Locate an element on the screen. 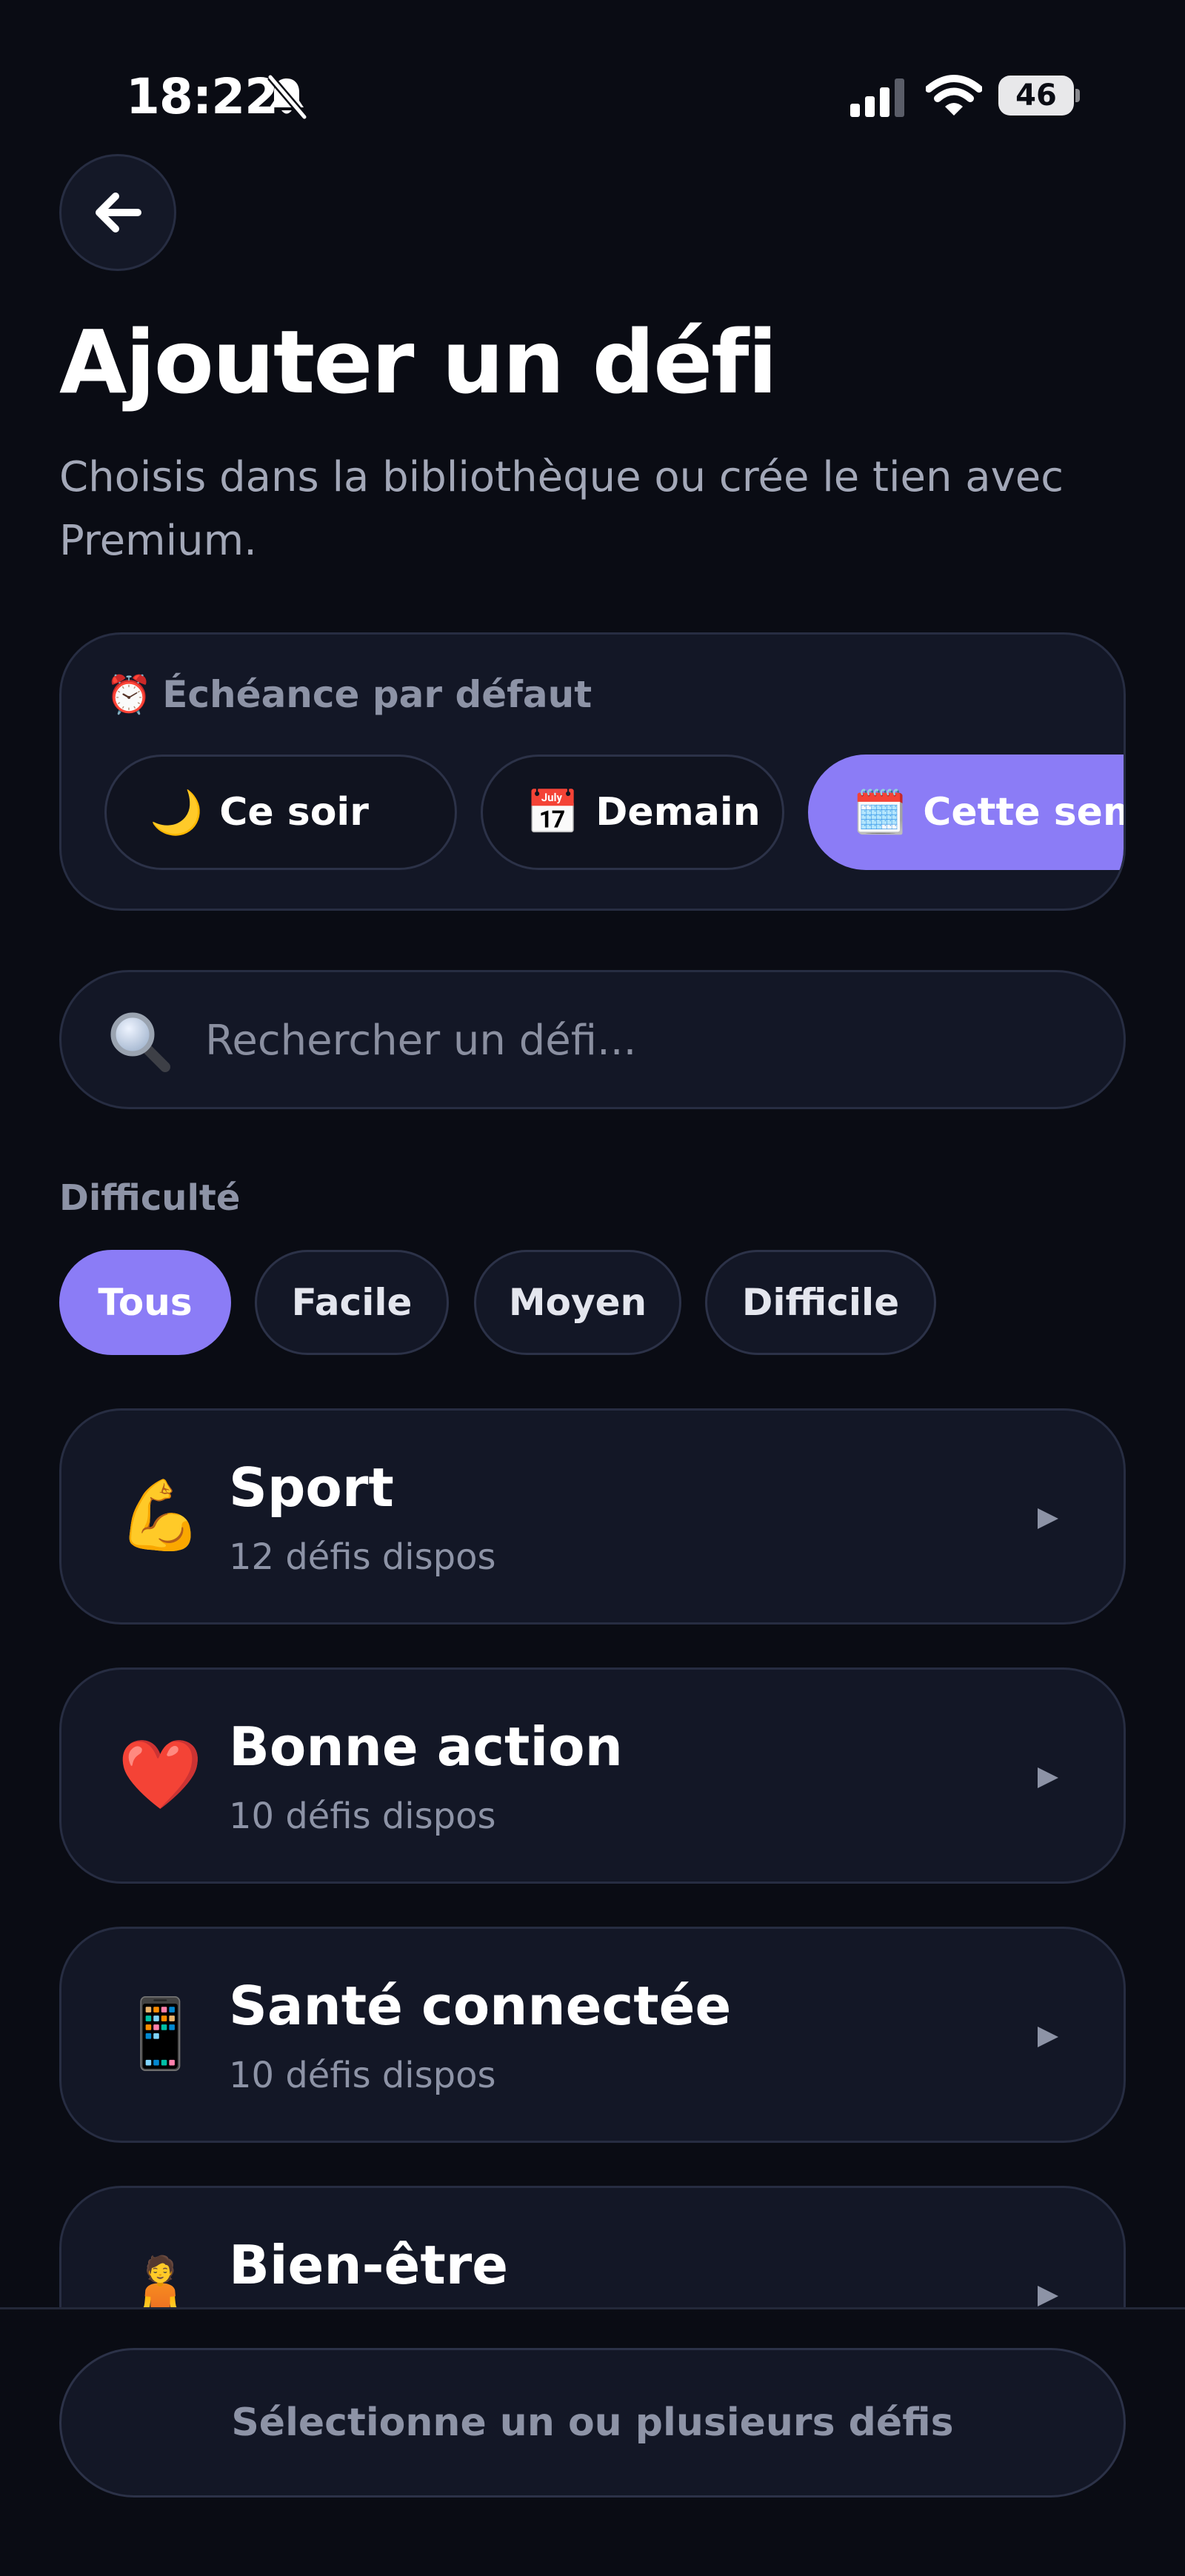 The height and width of the screenshot is (2576, 1185). deadline-option-this-week: 🗓️ Cette semaine is located at coordinates (966, 812).